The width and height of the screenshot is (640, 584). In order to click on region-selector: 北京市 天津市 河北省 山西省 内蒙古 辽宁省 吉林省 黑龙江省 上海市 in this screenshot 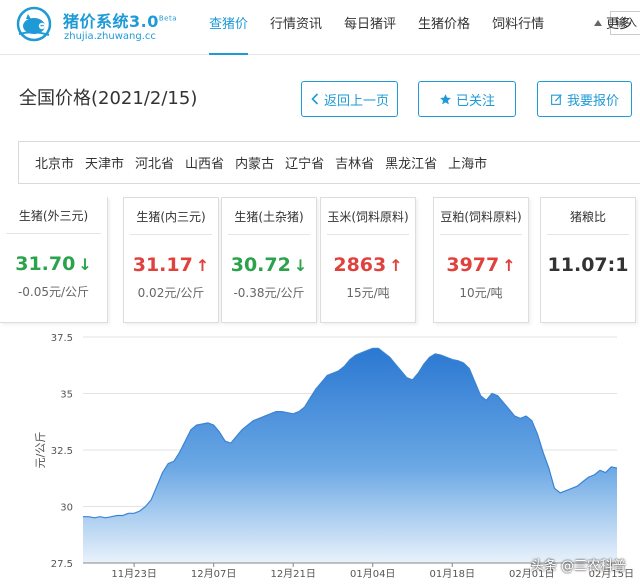, I will do `click(329, 162)`.